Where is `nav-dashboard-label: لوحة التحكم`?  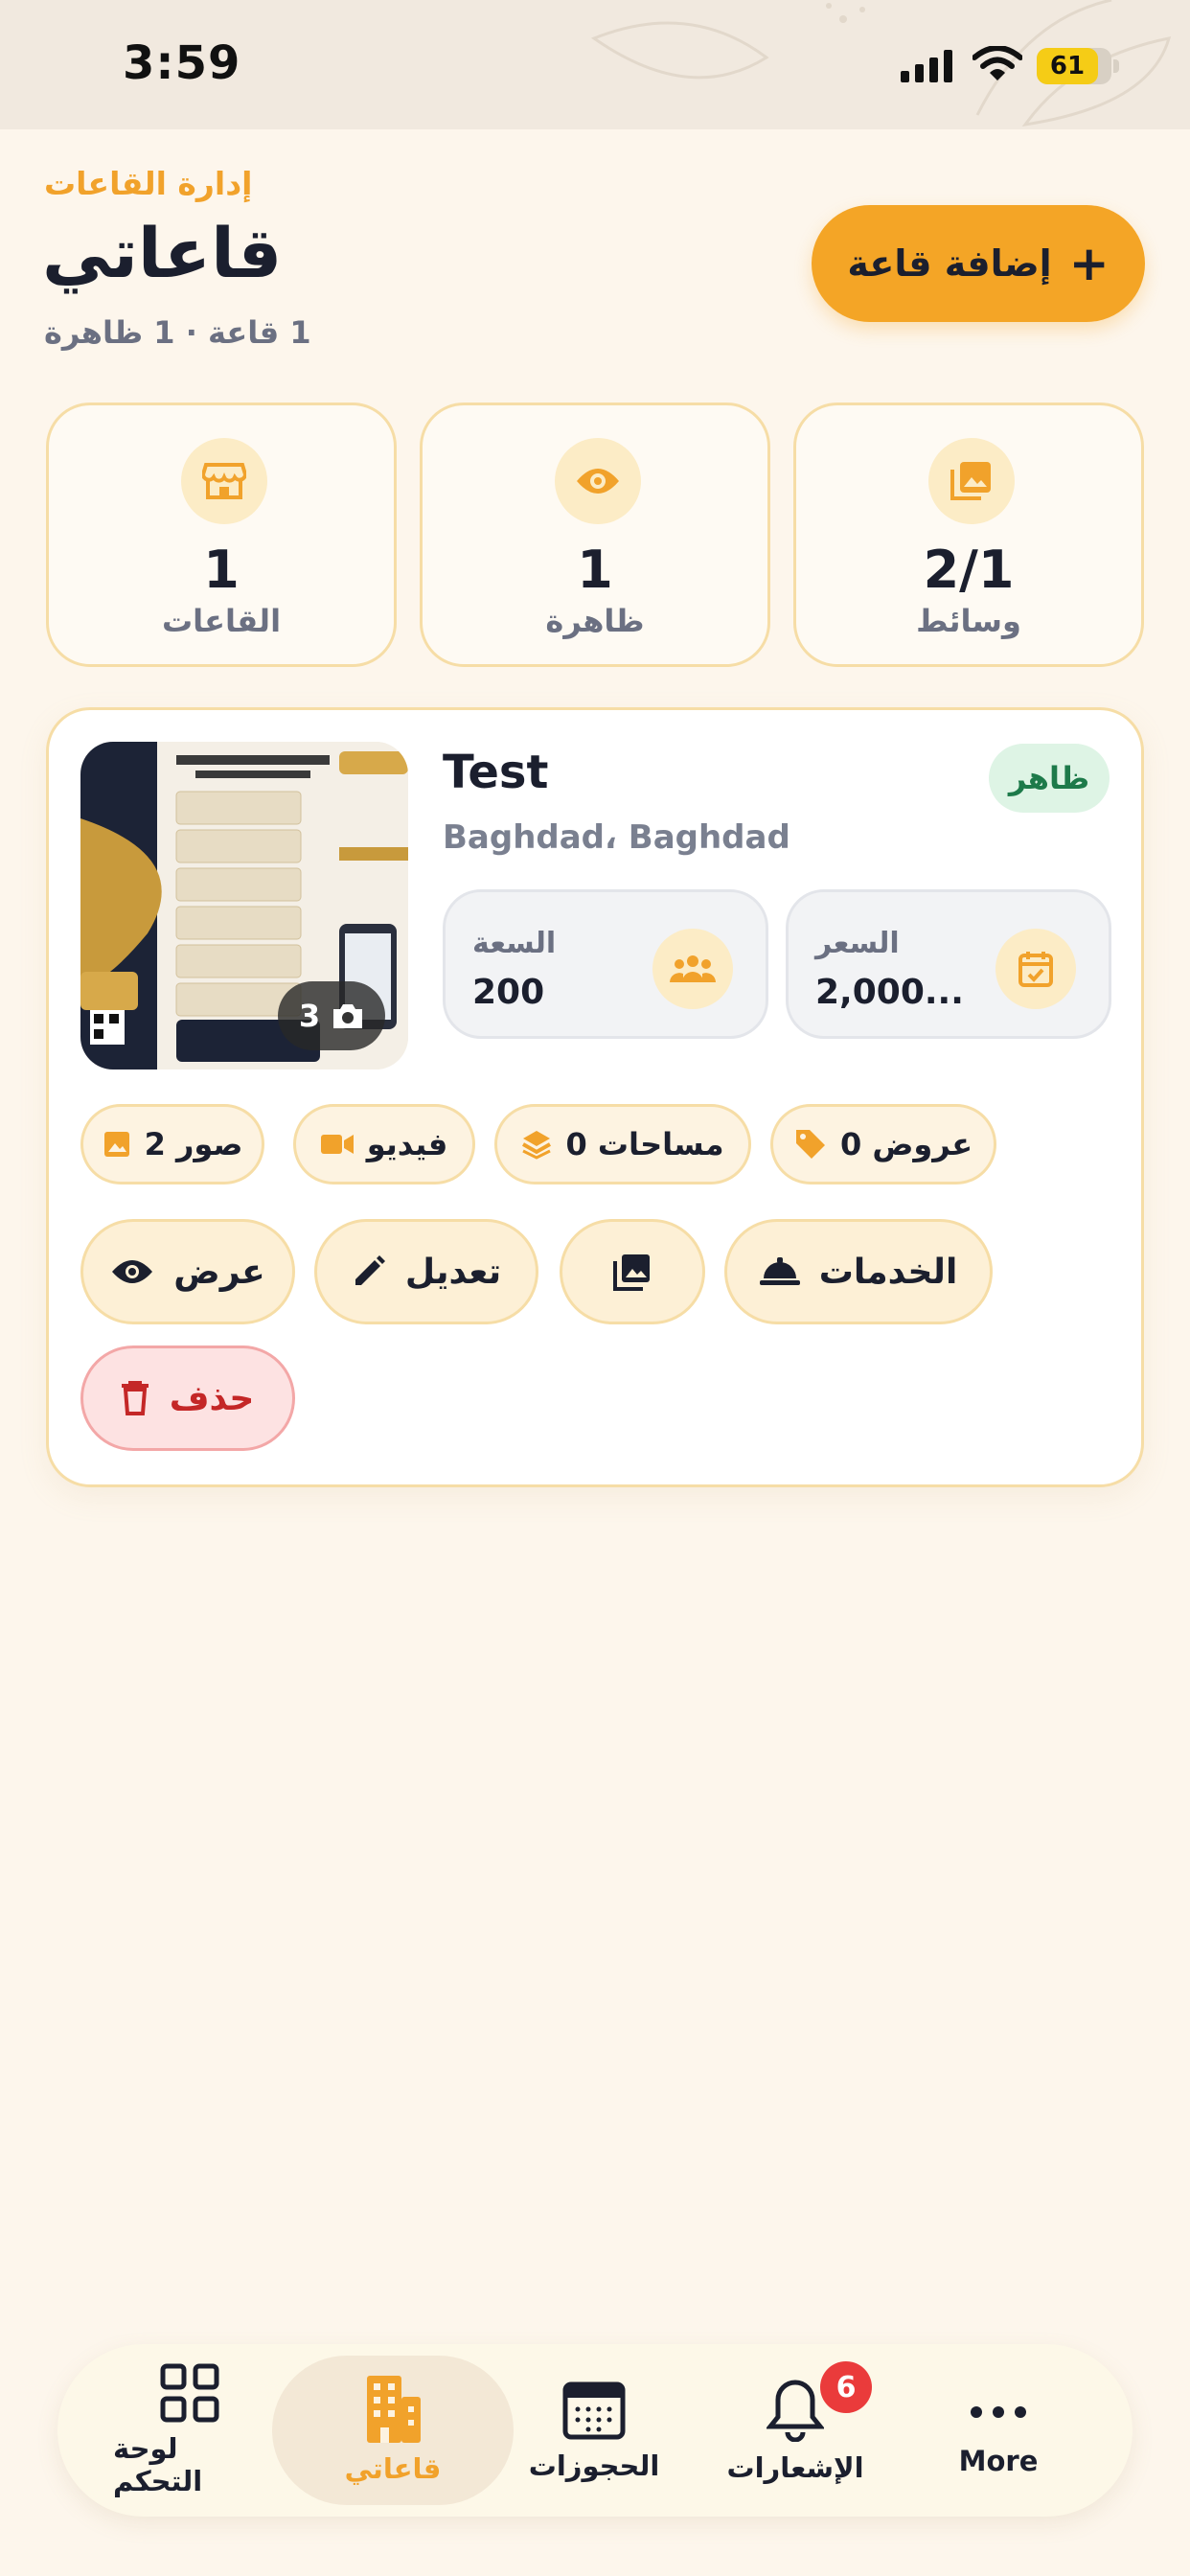
nav-dashboard-label: لوحة التحكم is located at coordinates (158, 2464).